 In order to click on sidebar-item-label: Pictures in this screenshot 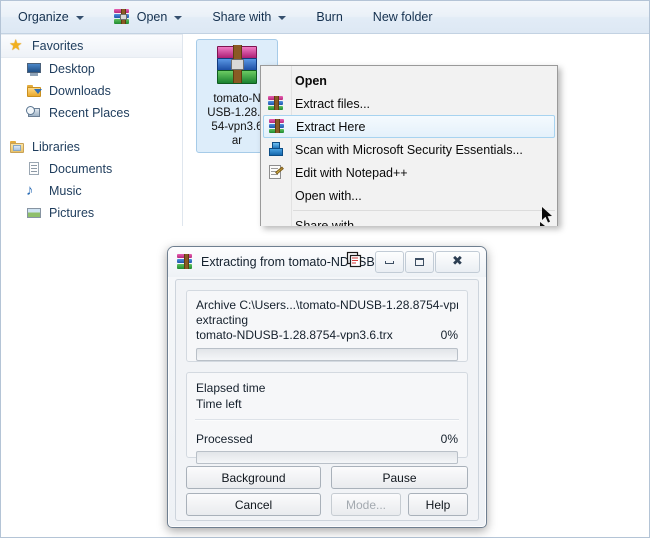, I will do `click(72, 213)`.